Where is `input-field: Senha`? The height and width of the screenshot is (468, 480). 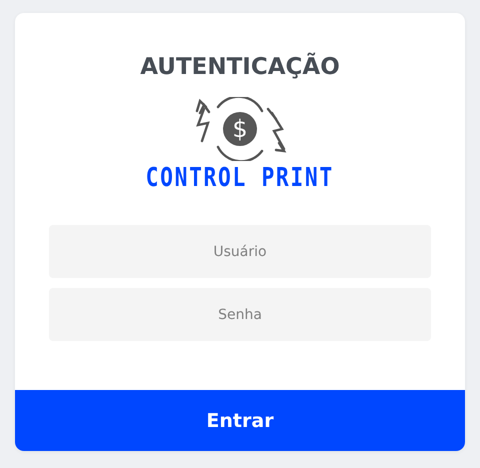 input-field: Senha is located at coordinates (240, 314).